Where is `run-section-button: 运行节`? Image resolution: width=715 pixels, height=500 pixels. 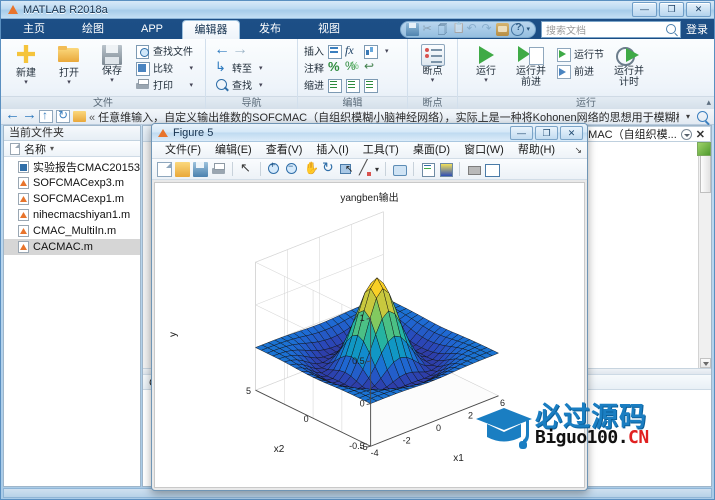
run-section-button: 运行节 is located at coordinates (580, 54).